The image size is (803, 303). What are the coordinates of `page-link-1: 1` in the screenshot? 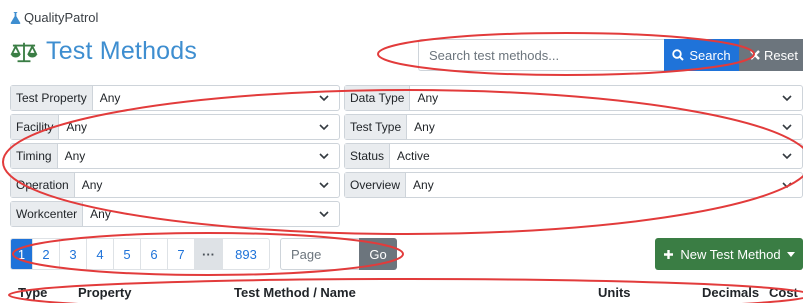 It's located at (22, 254).